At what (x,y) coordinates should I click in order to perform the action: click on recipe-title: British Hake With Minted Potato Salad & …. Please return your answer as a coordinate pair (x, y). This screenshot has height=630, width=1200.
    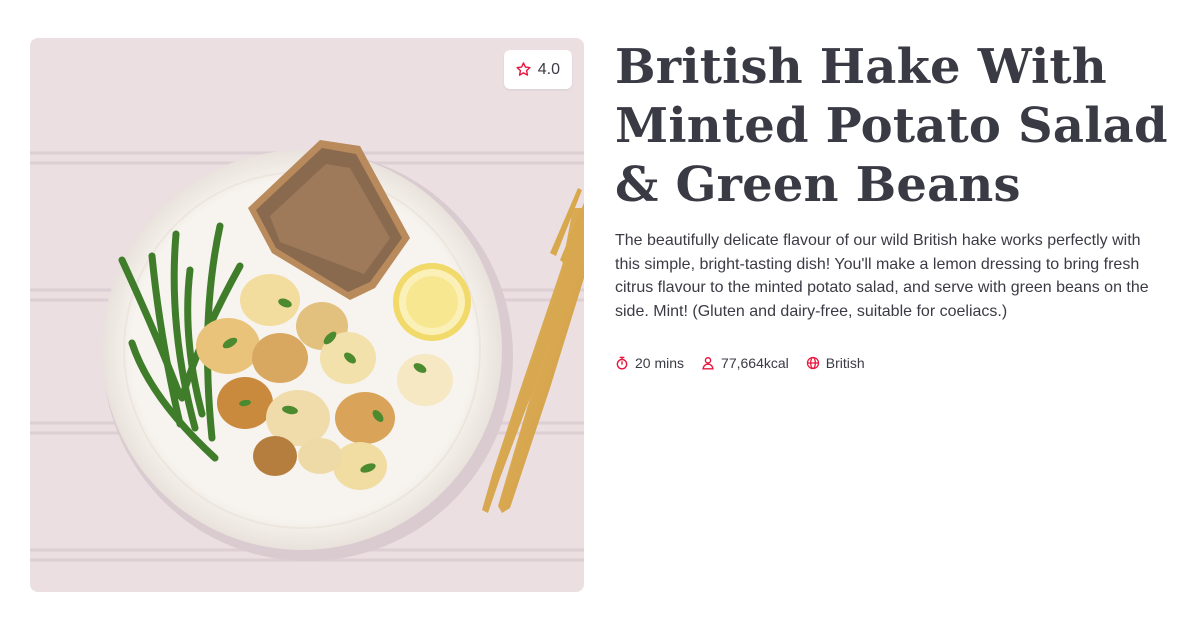
    Looking at the image, I should click on (891, 126).